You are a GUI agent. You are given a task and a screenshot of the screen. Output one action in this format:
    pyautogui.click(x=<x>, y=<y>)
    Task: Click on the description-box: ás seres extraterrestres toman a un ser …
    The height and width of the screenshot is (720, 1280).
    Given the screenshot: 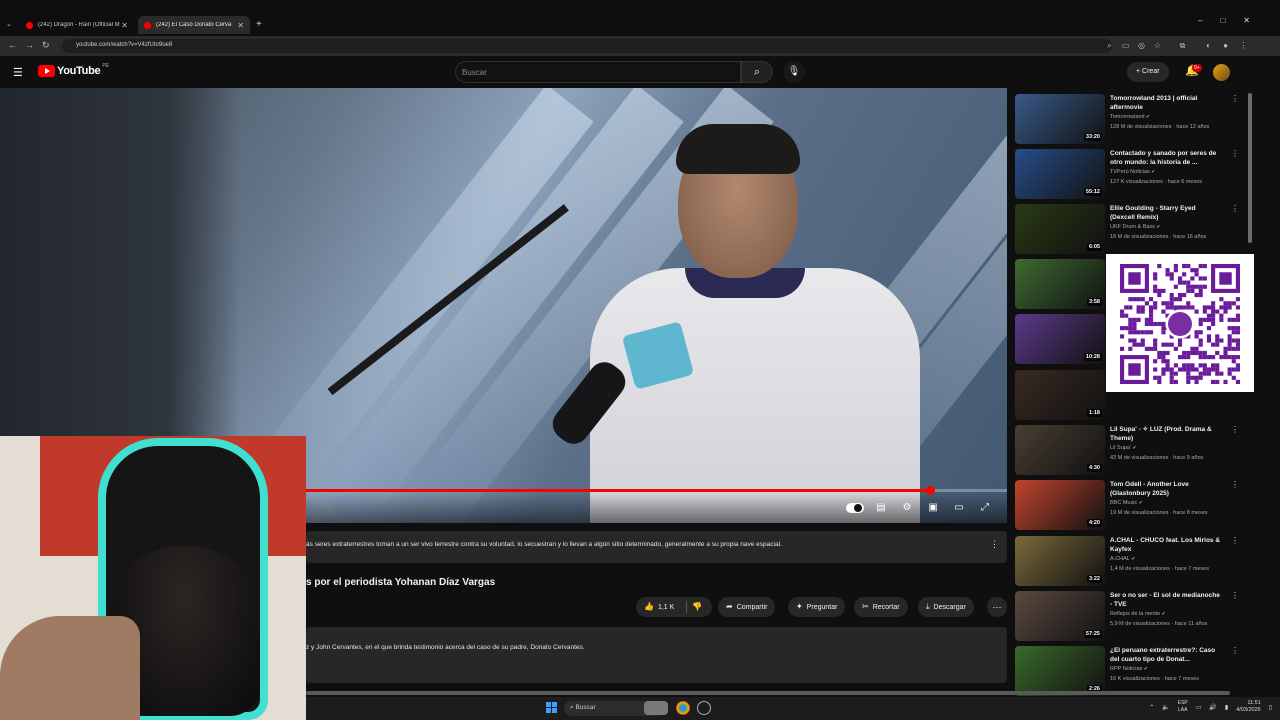 What is the action you would take?
    pyautogui.click(x=656, y=547)
    